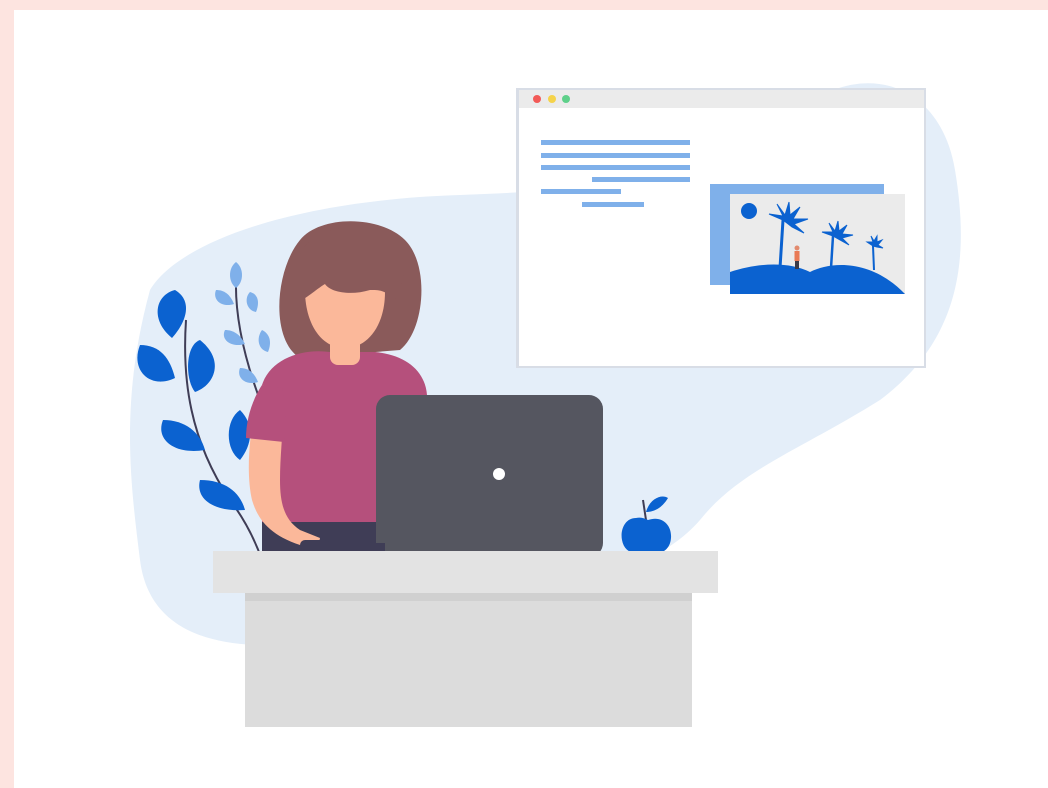 The image size is (1048, 788). What do you see at coordinates (468, 664) in the screenshot?
I see `desk-body` at bounding box center [468, 664].